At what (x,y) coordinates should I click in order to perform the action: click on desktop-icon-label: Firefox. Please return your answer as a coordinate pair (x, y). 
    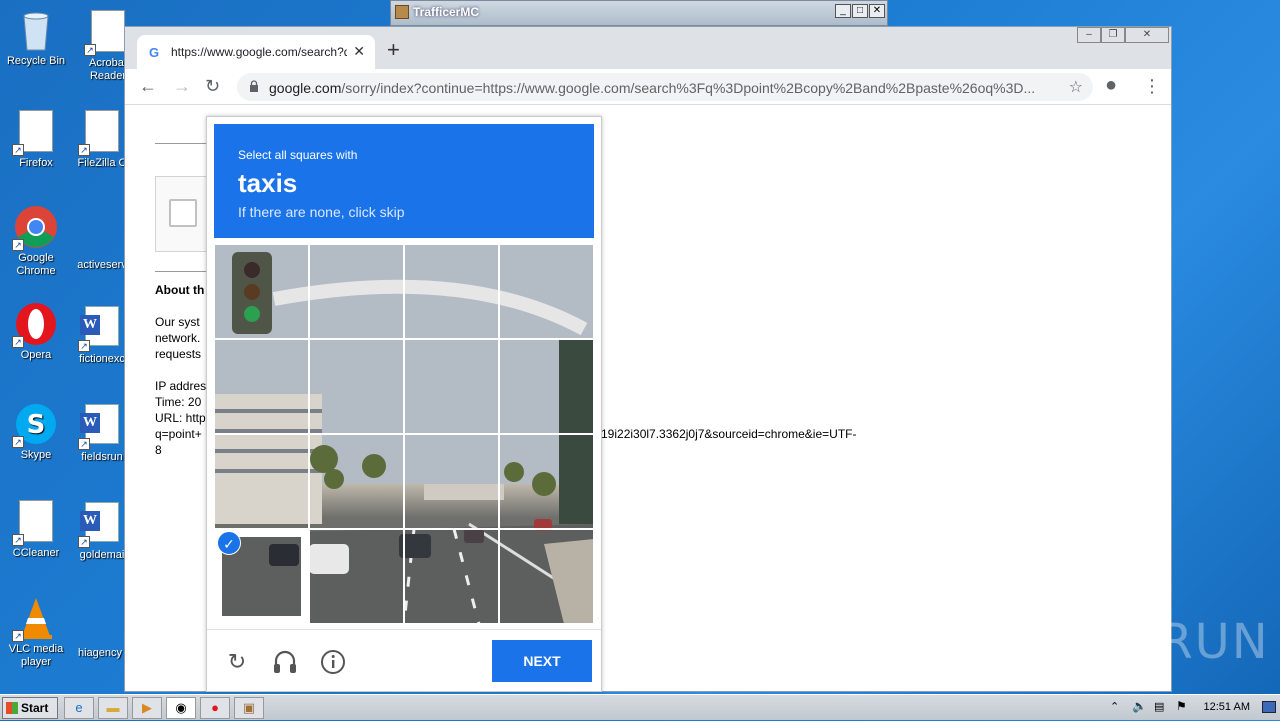
    Looking at the image, I should click on (36, 163).